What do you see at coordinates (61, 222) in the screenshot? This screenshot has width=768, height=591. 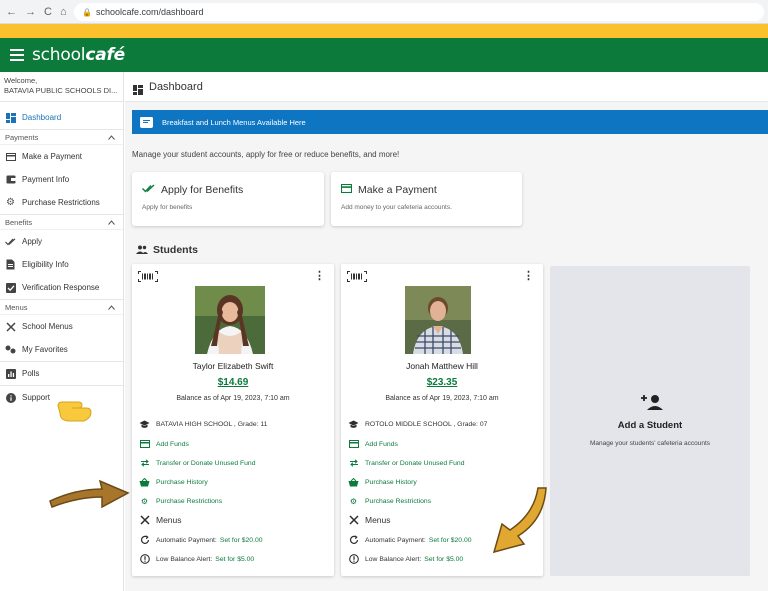 I see `sidebar-section-benefits: Benefits` at bounding box center [61, 222].